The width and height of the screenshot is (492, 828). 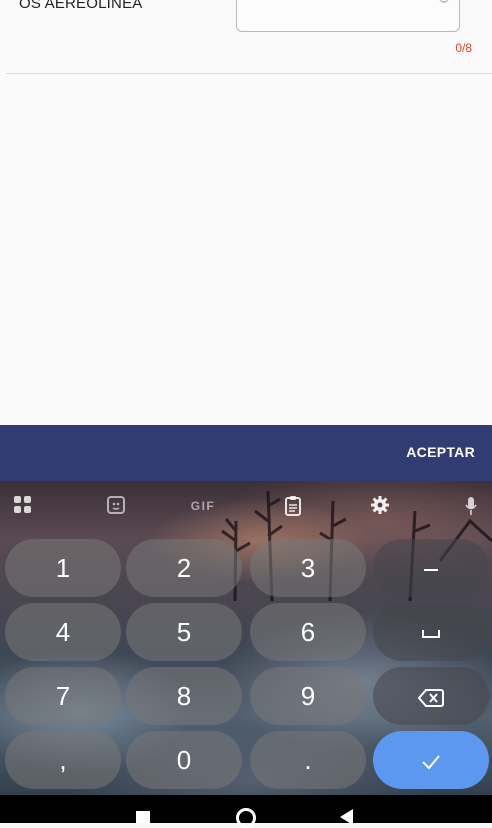 What do you see at coordinates (184, 632) in the screenshot?
I see `key-5: 5` at bounding box center [184, 632].